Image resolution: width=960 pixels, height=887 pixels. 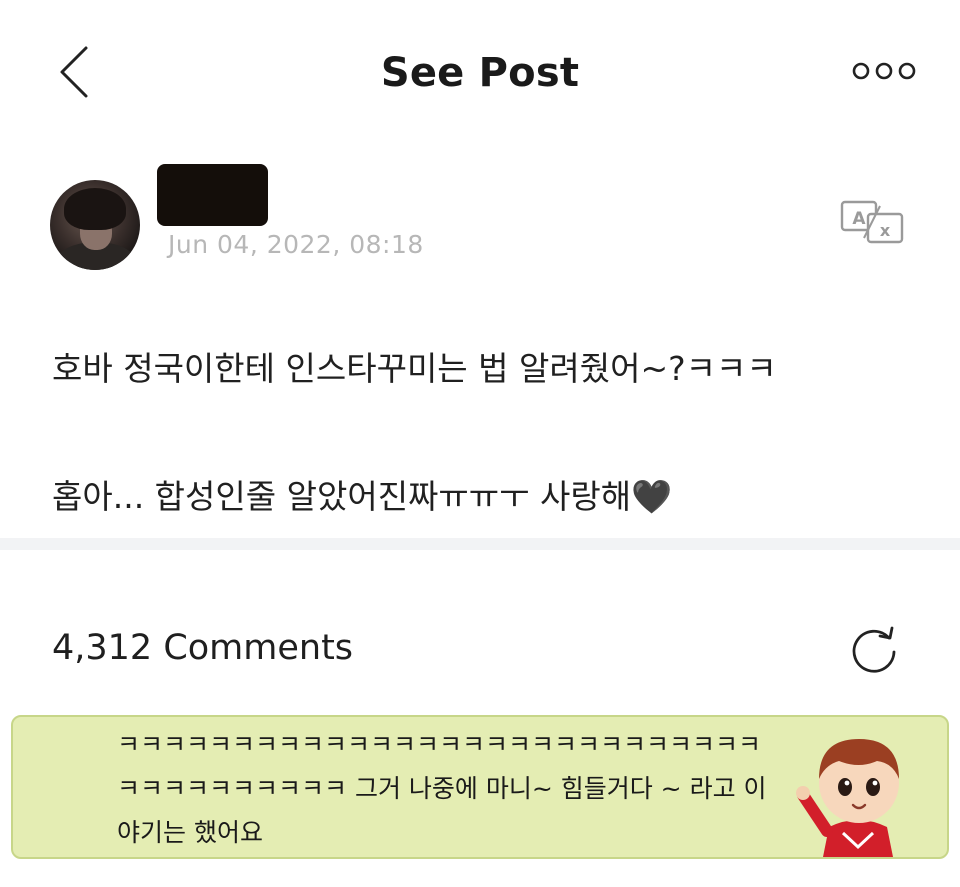 I want to click on avatar, so click(x=95, y=225).